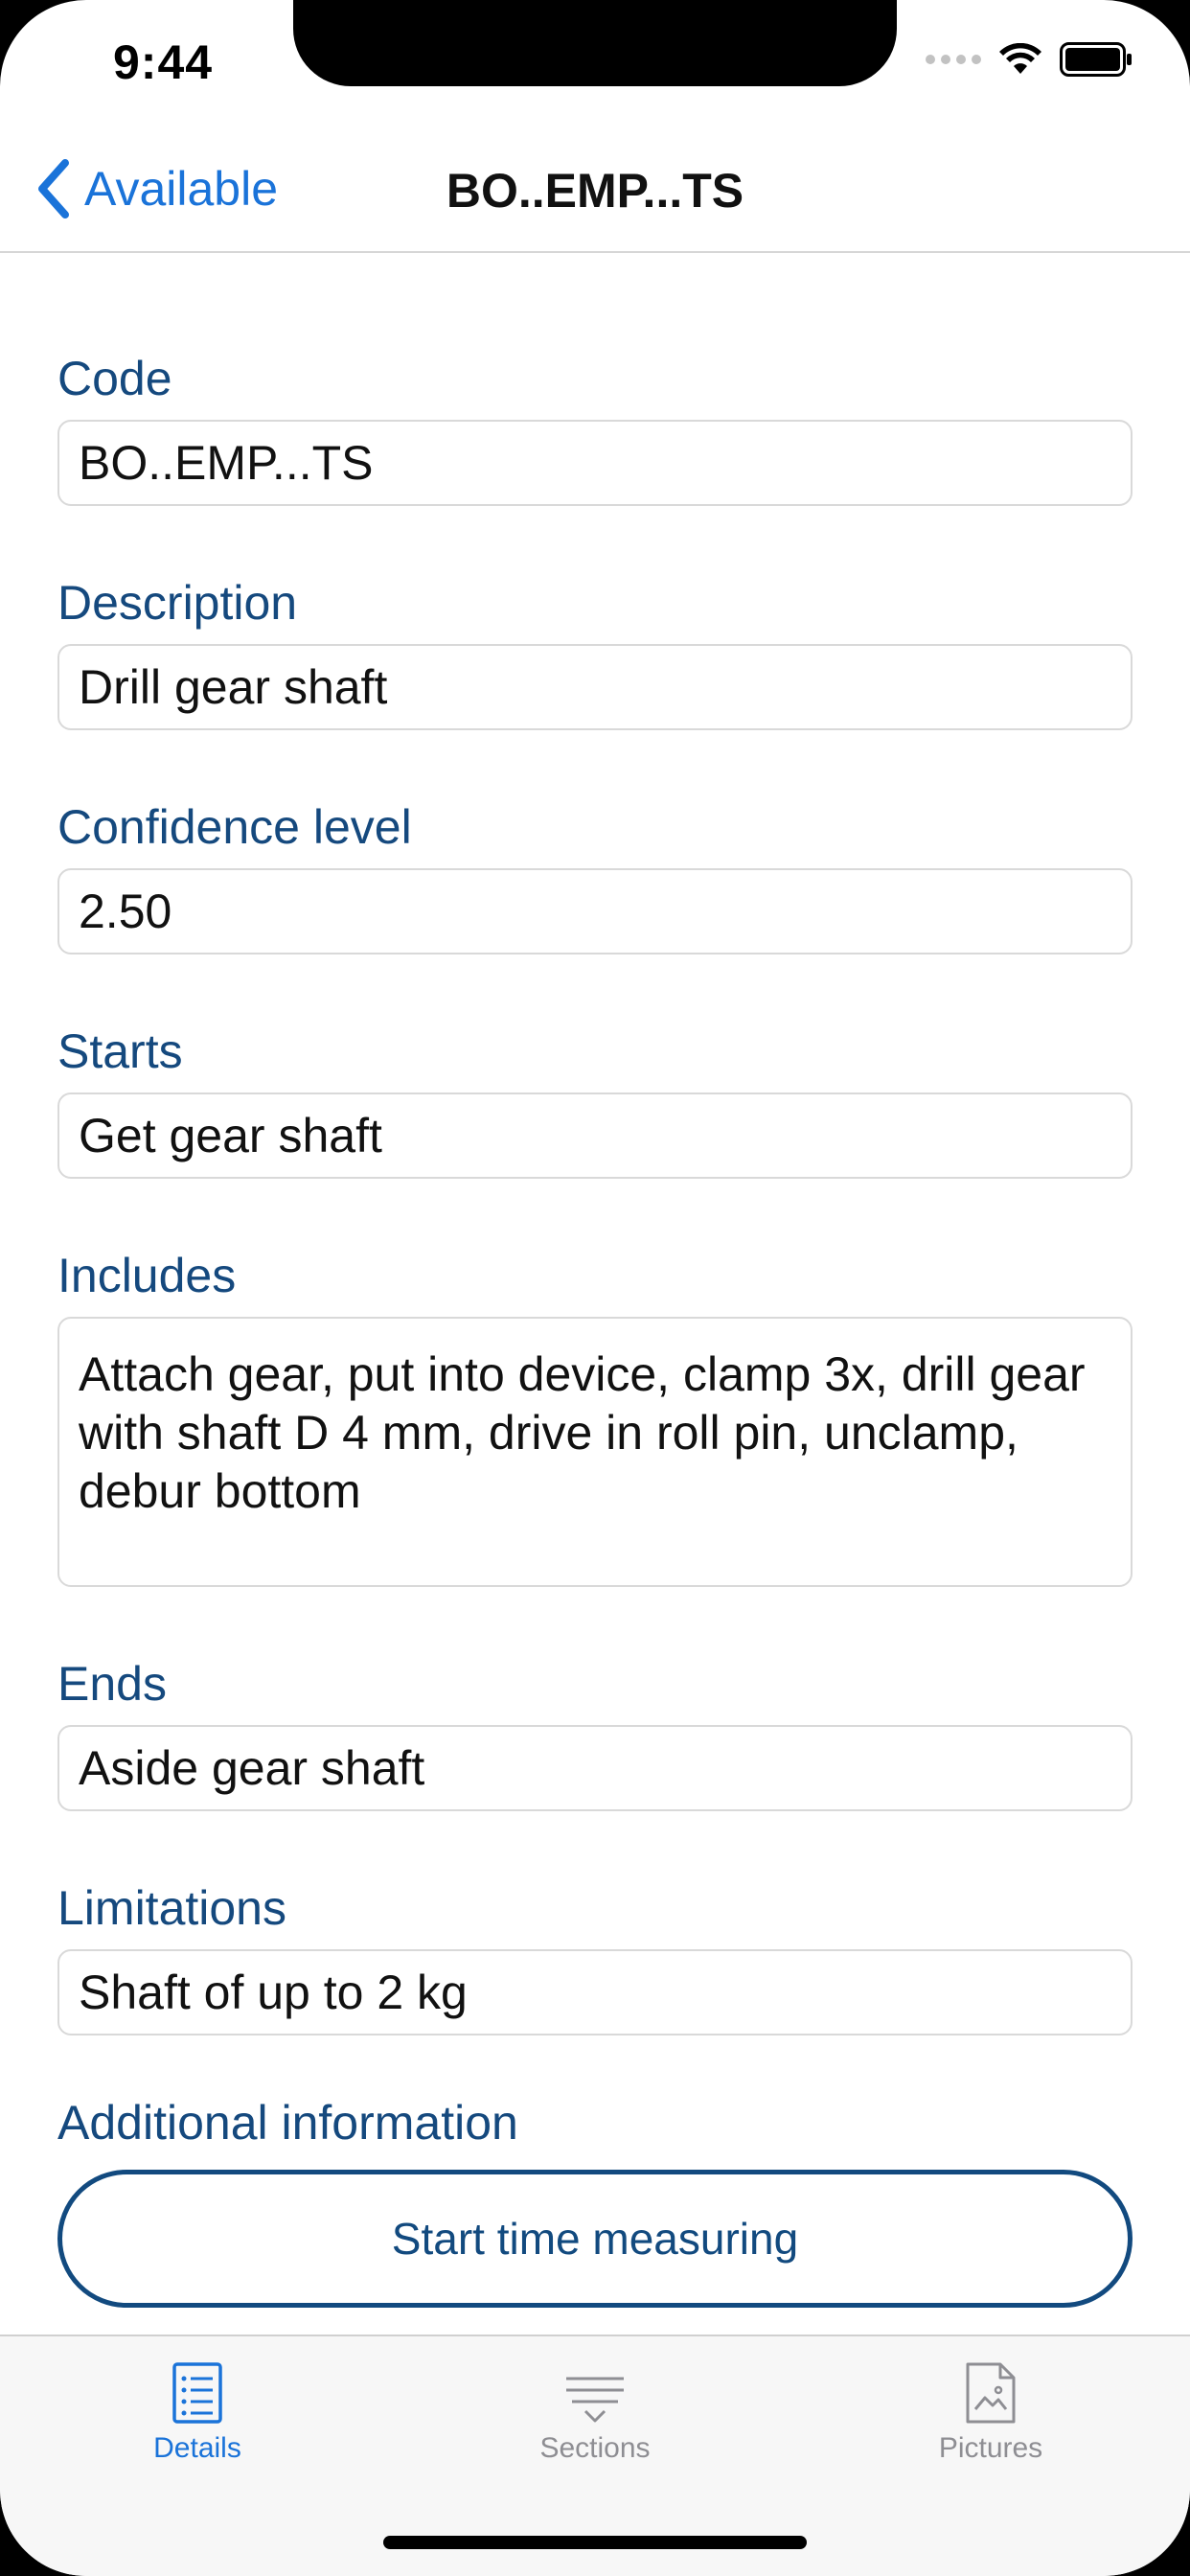 This screenshot has height=2576, width=1190. What do you see at coordinates (595, 911) in the screenshot?
I see `confidence-level-field: 2.50` at bounding box center [595, 911].